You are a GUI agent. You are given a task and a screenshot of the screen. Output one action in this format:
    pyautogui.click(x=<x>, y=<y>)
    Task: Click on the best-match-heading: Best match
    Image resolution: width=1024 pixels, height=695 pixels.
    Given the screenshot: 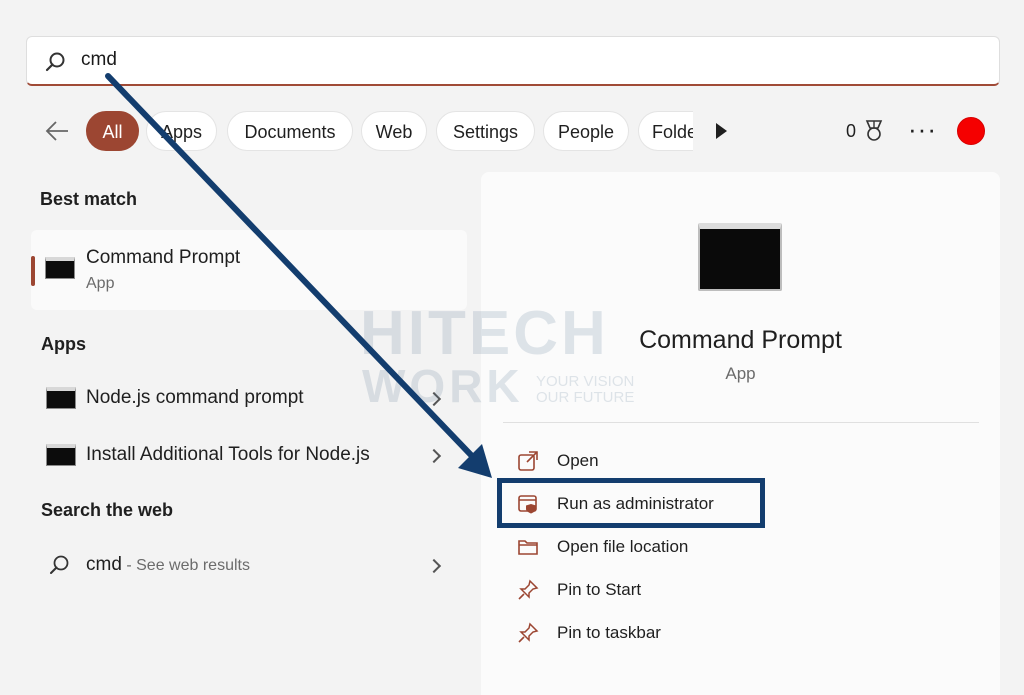 What is the action you would take?
    pyautogui.click(x=89, y=199)
    